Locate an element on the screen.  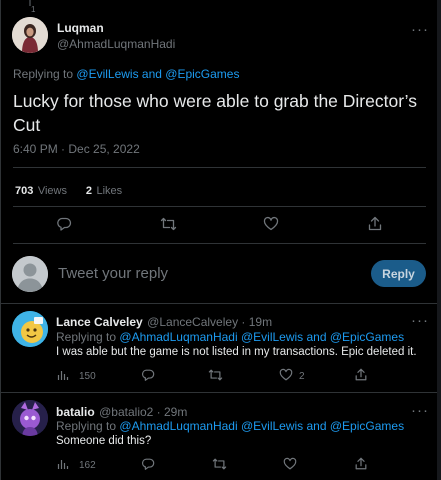
reply-button: Reply is located at coordinates (398, 273).